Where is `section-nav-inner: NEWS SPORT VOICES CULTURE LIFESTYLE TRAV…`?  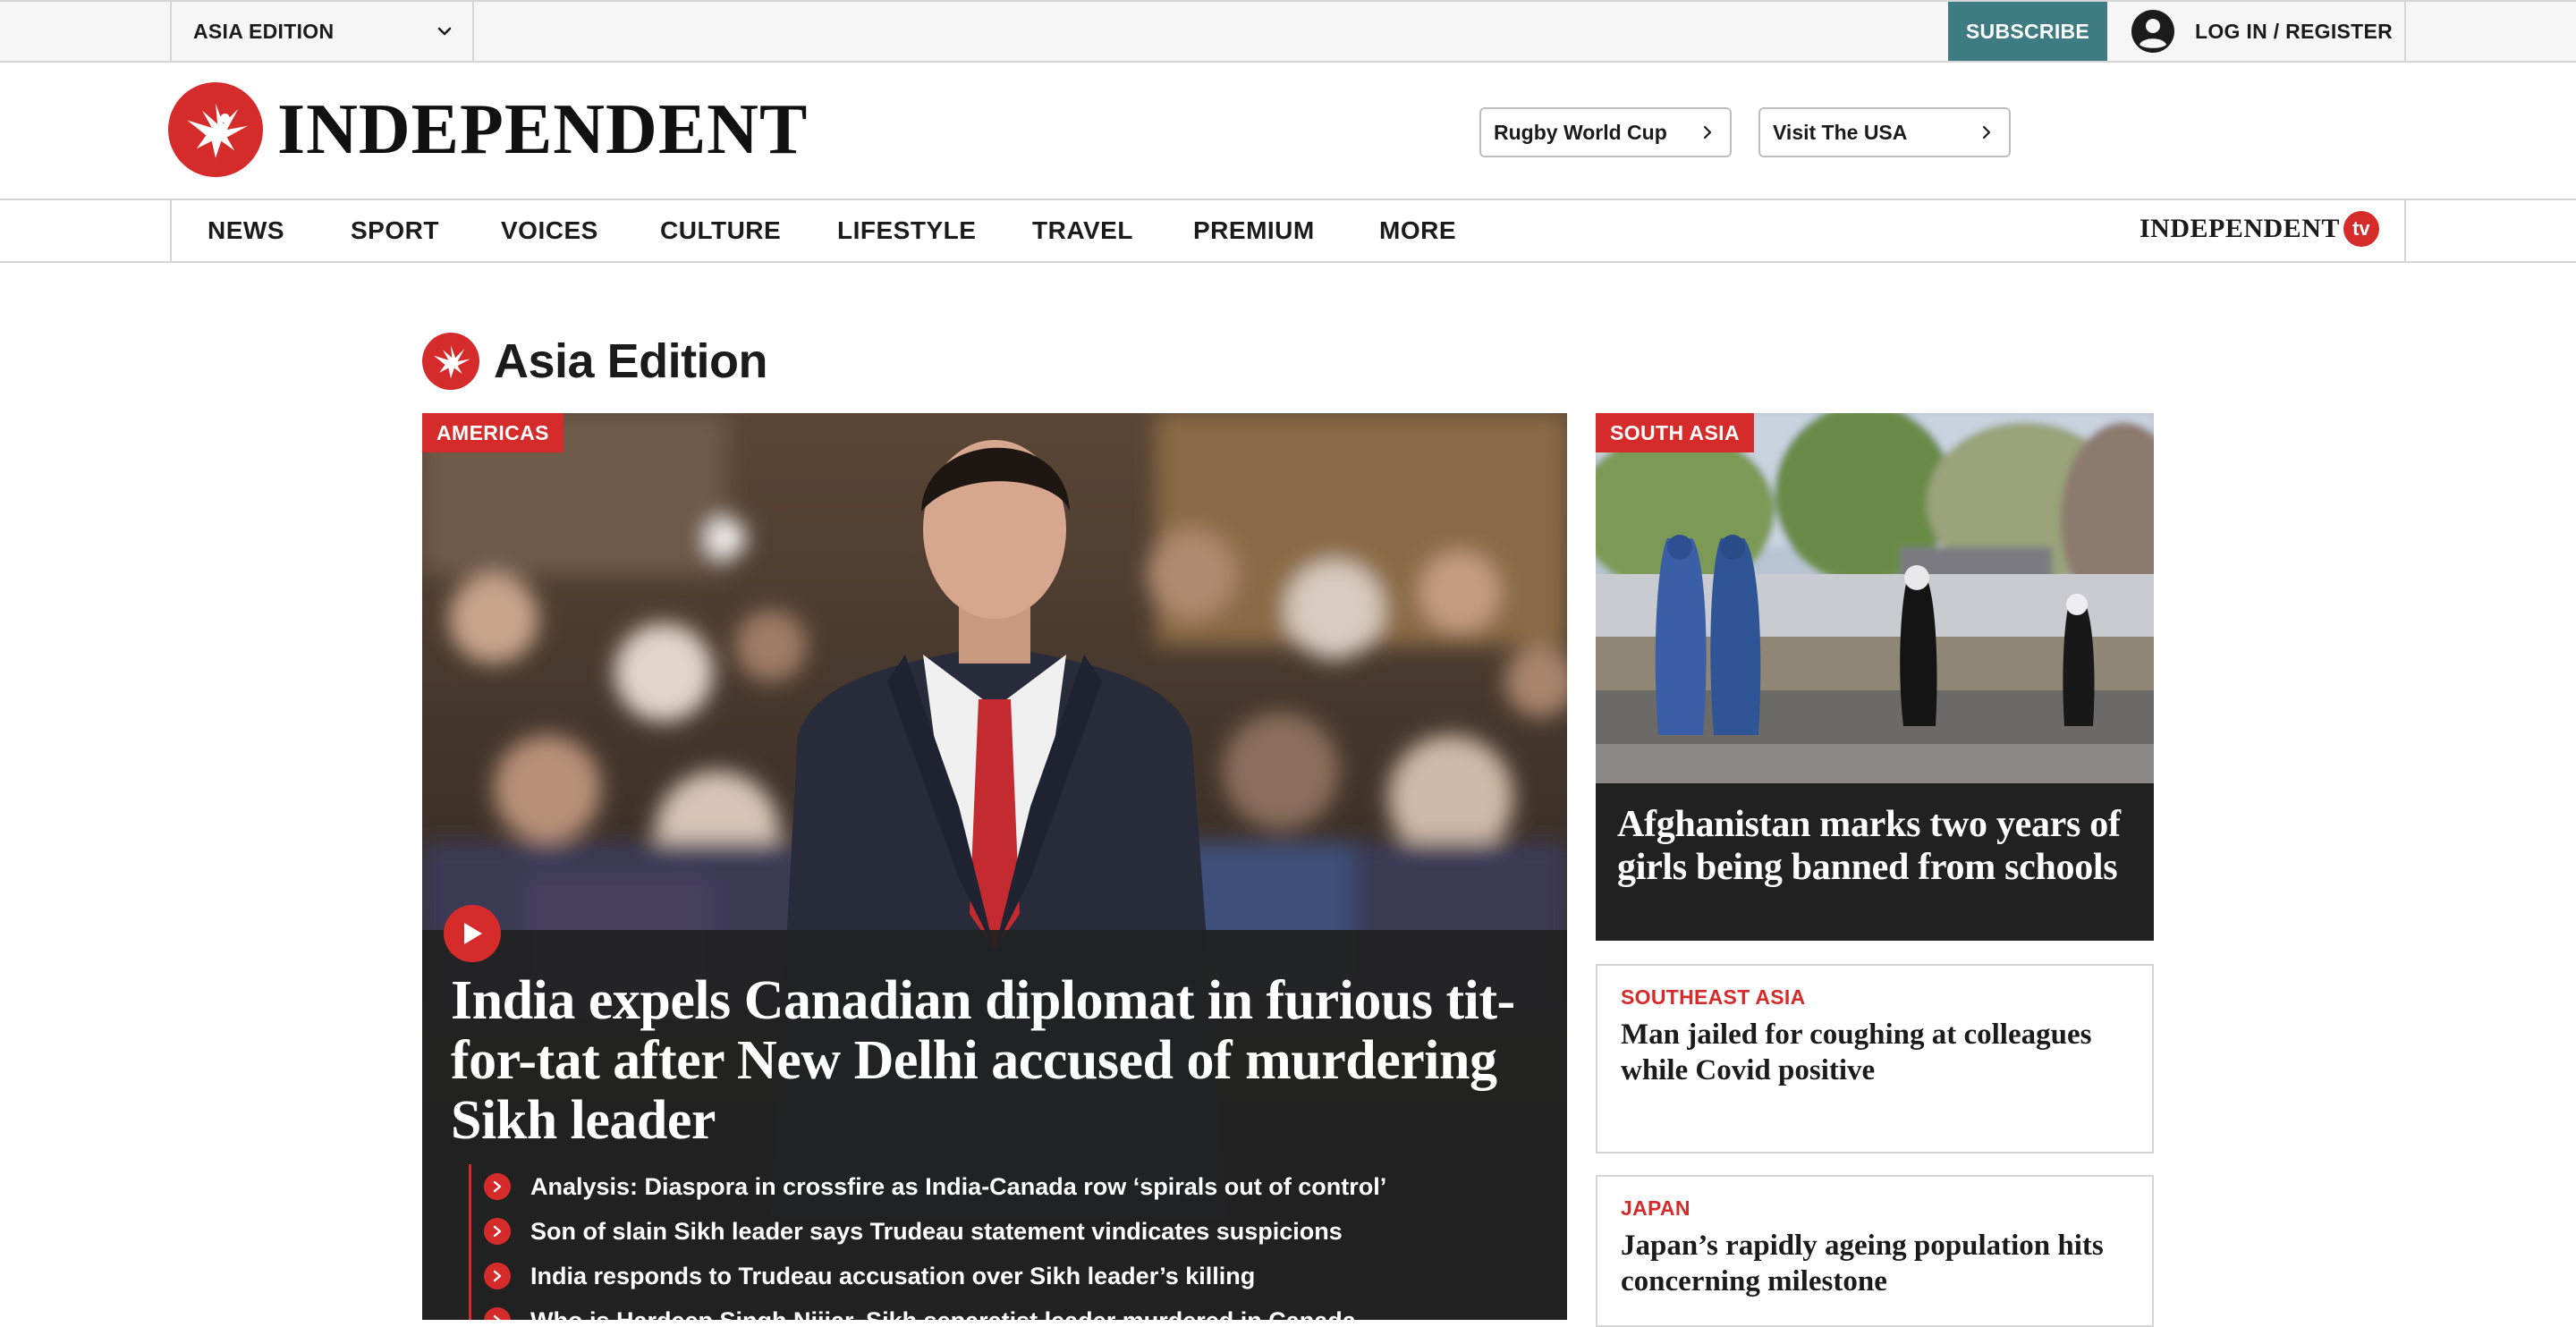
section-nav-inner: NEWS SPORT VOICES CULTURE LIFESTYLE TRAV… is located at coordinates (1288, 230).